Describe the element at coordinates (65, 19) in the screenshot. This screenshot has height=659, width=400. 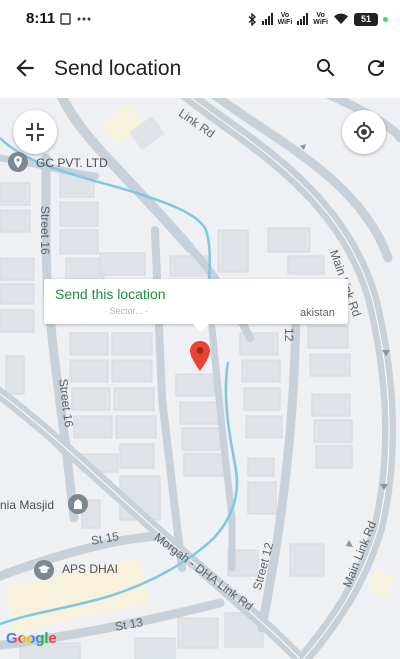
I see `screenshot-icon` at that location.